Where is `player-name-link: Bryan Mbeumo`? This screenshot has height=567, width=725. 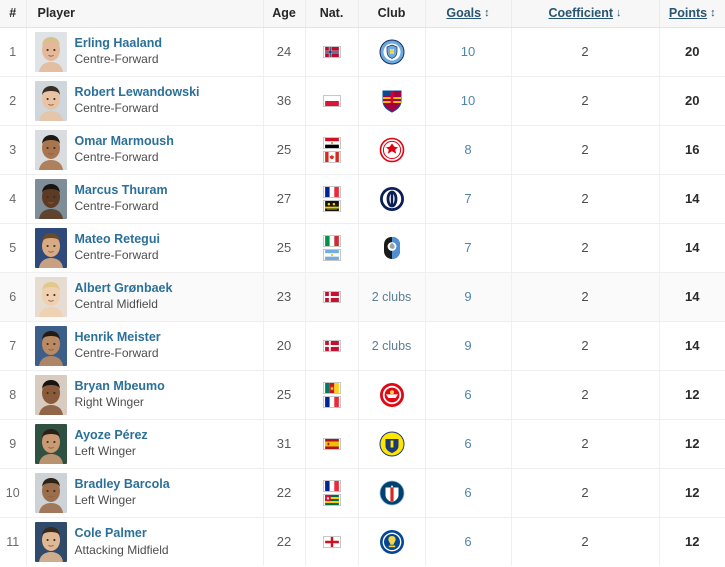 player-name-link: Bryan Mbeumo is located at coordinates (120, 387).